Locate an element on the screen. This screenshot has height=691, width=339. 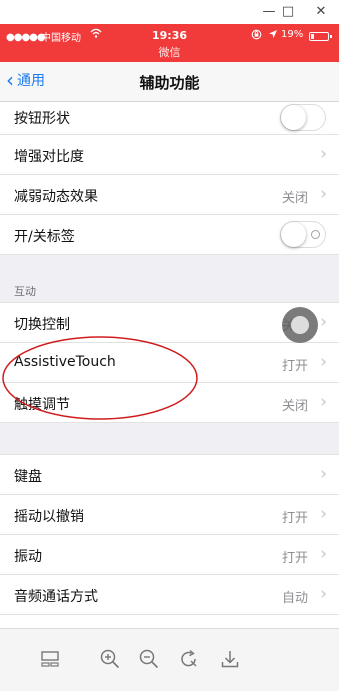
row-increase-contrast: 增强对比度 › is located at coordinates (169, 155).